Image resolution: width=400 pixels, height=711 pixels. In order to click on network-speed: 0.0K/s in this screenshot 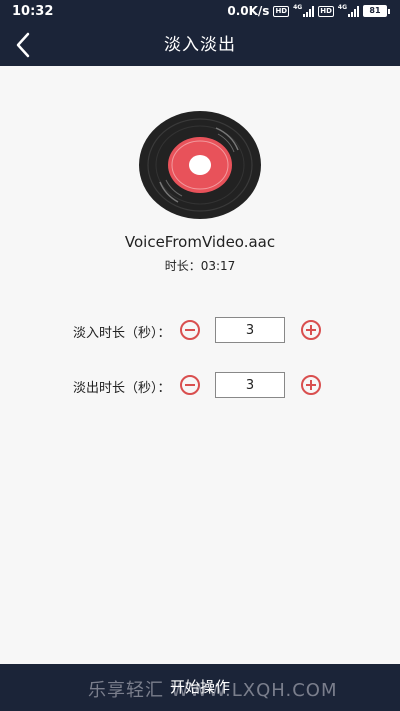, I will do `click(248, 11)`.